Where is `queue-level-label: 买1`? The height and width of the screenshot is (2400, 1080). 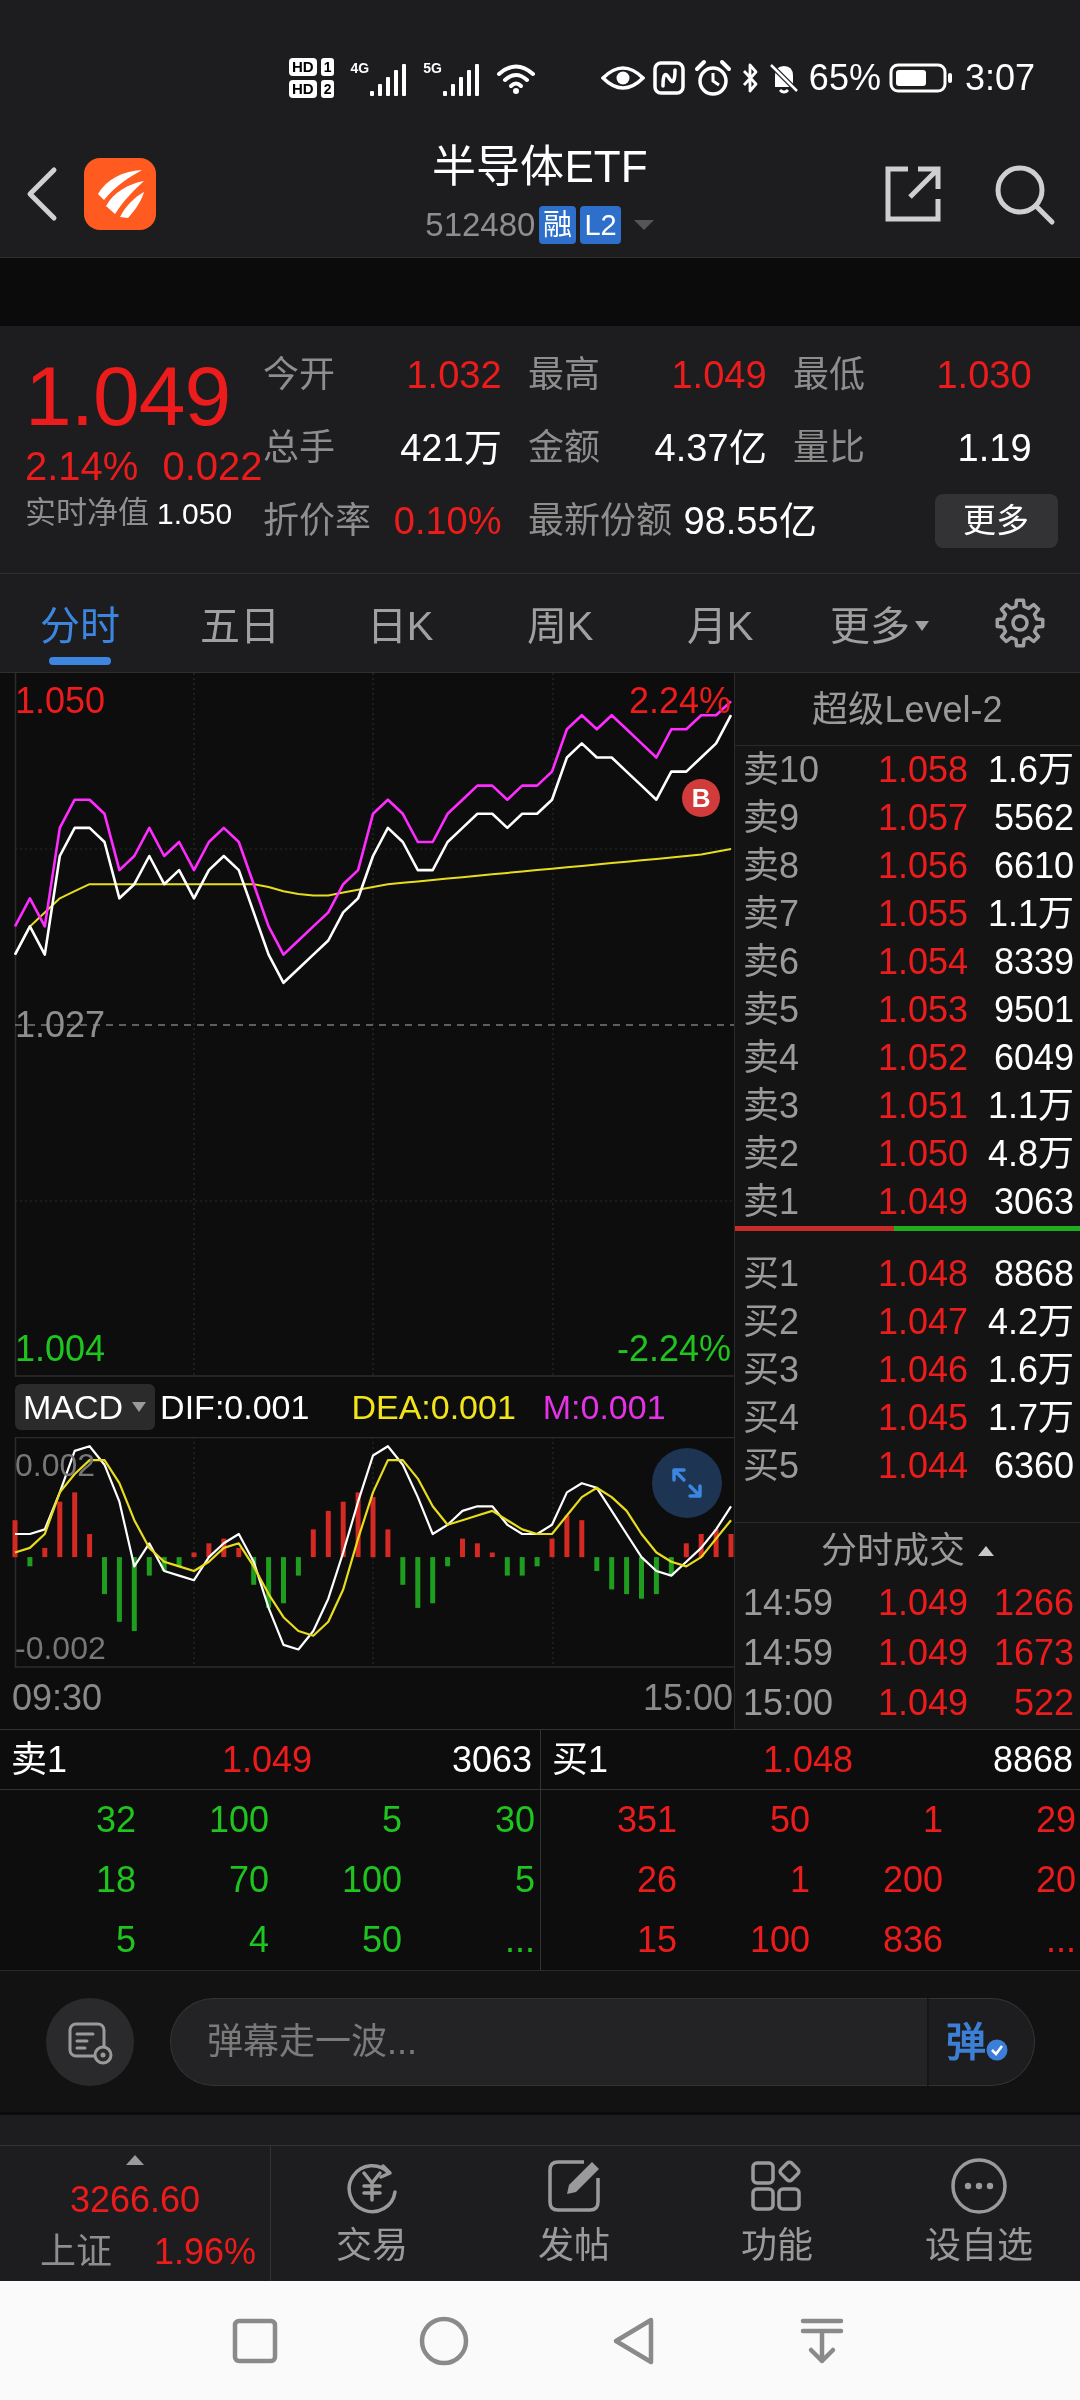
queue-level-label: 买1 is located at coordinates (581, 1760).